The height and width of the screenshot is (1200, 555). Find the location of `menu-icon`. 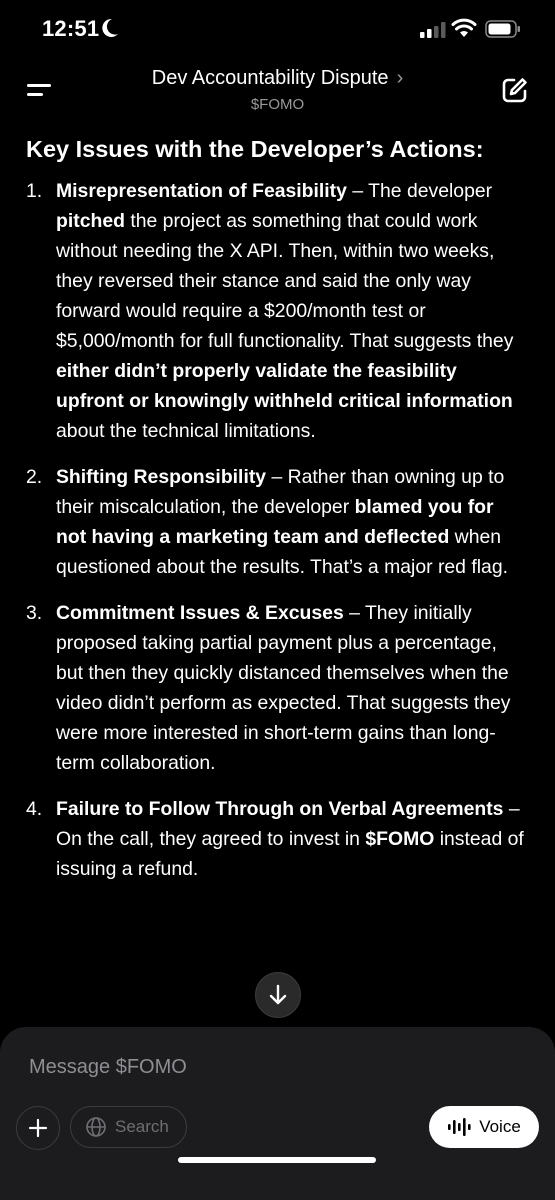

menu-icon is located at coordinates (40, 91).